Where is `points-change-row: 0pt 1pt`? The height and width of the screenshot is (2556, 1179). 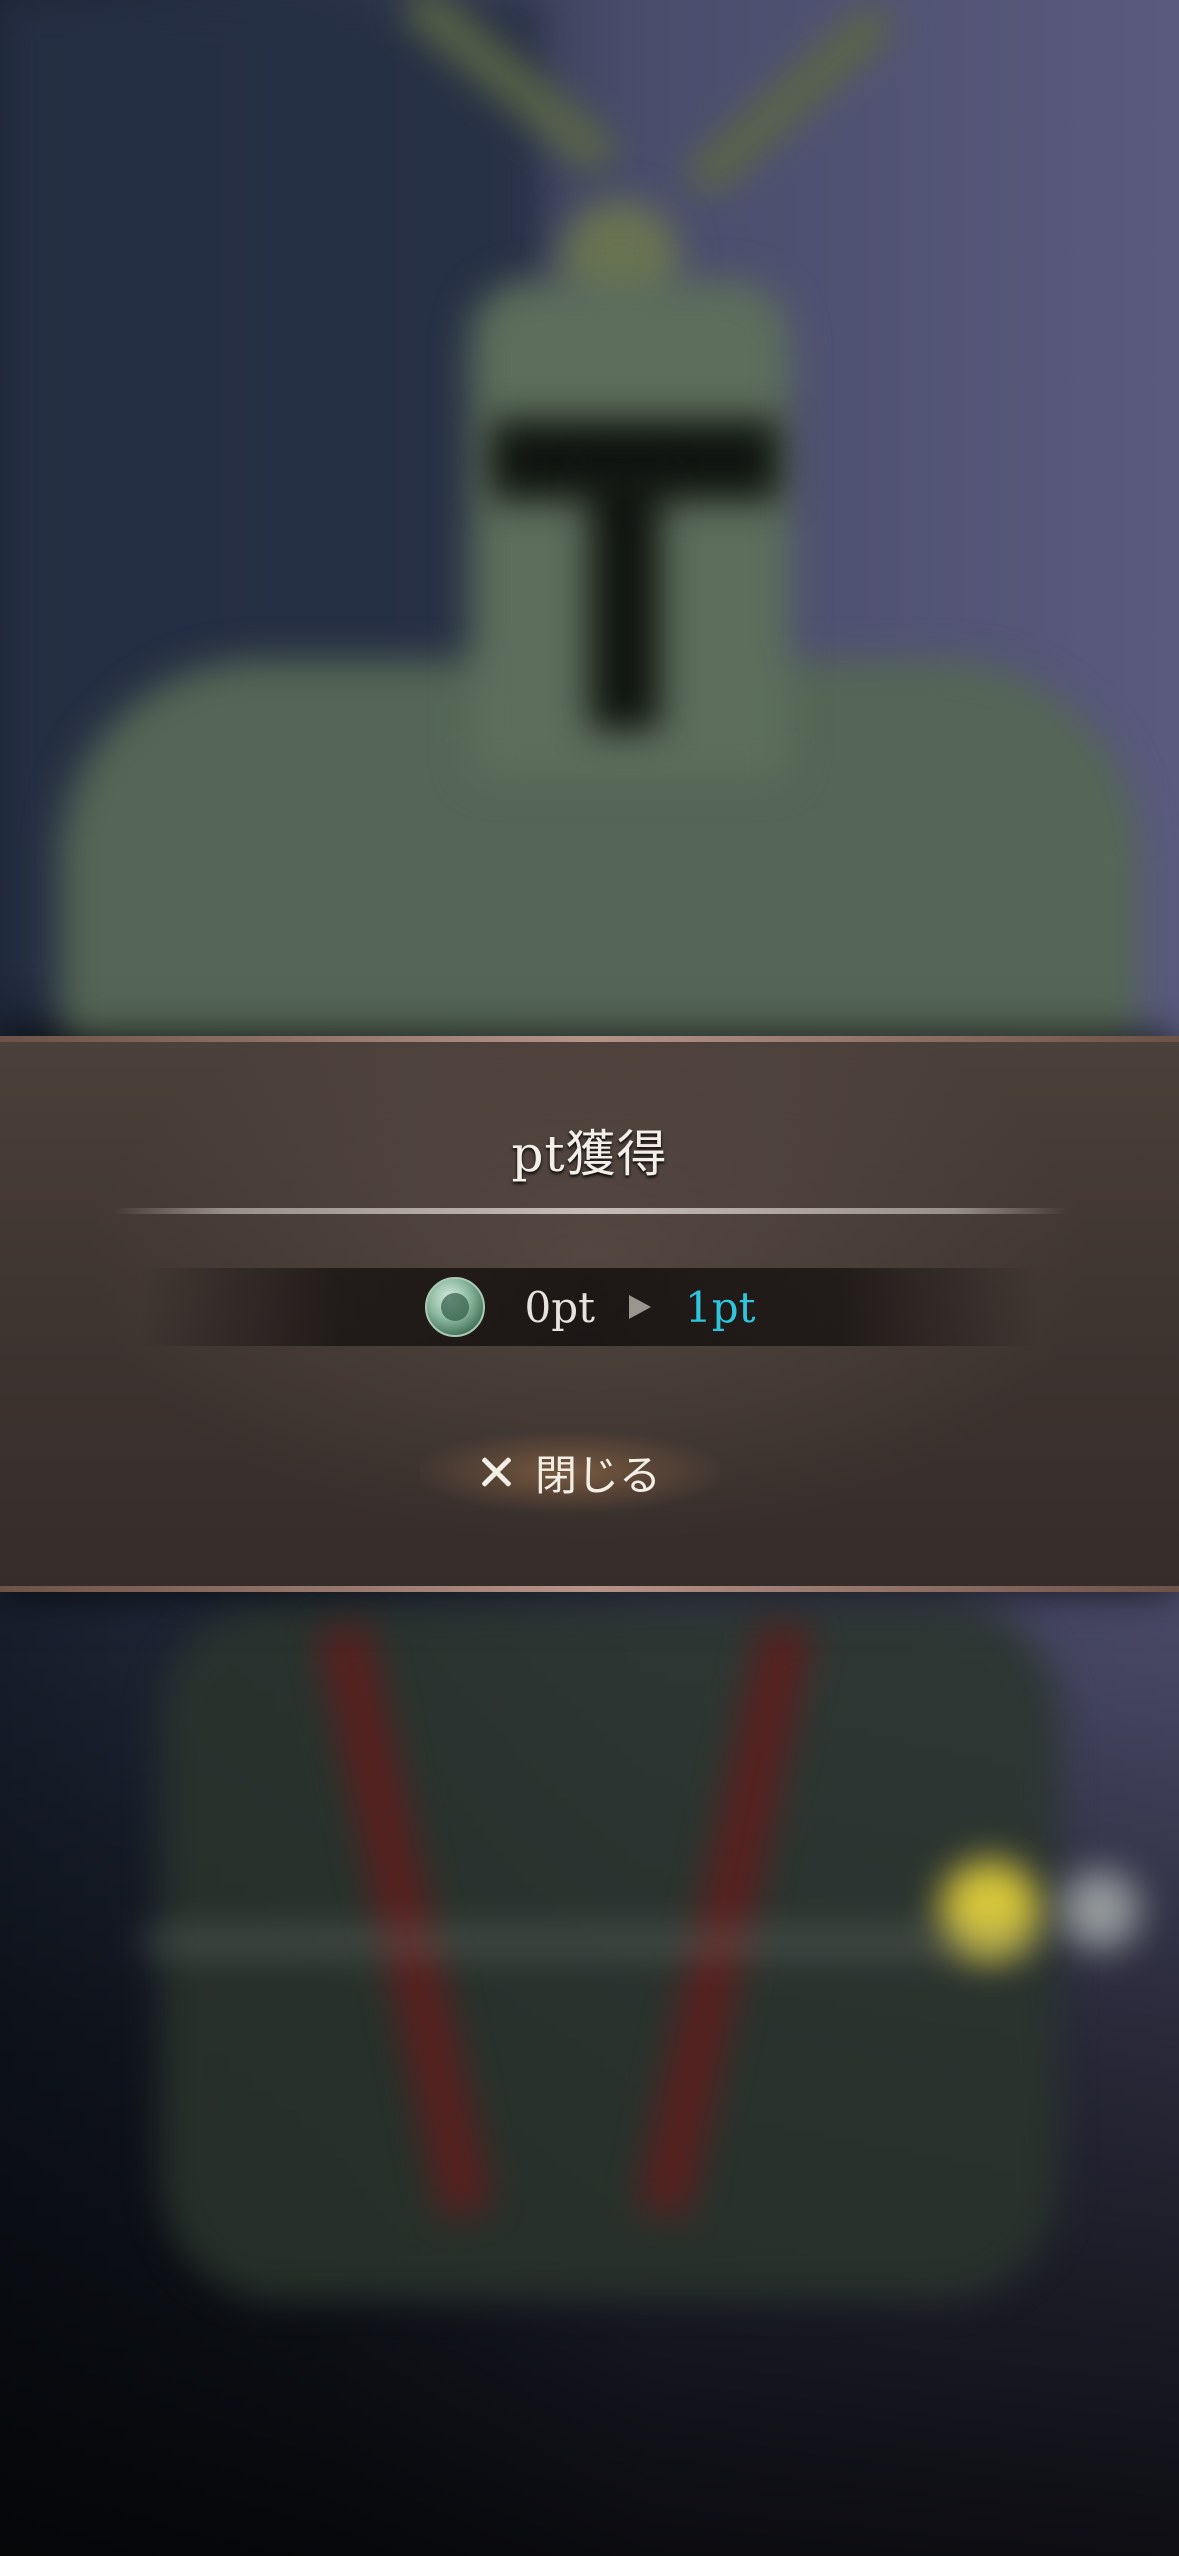 points-change-row: 0pt 1pt is located at coordinates (590, 1307).